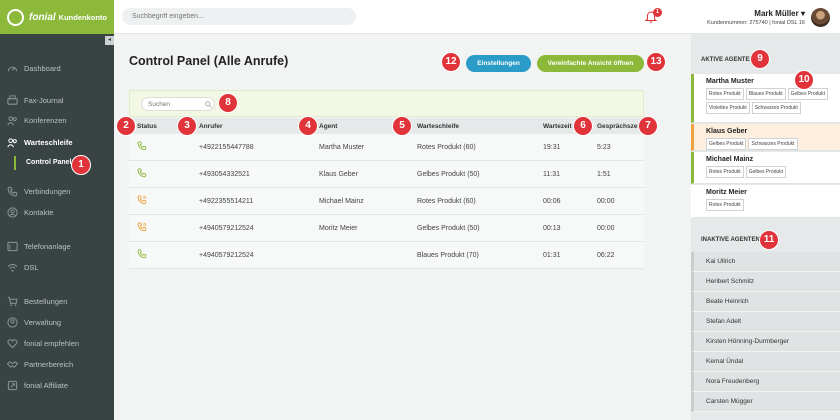  What do you see at coordinates (604, 147) in the screenshot?
I see `talk-time: 5:23` at bounding box center [604, 147].